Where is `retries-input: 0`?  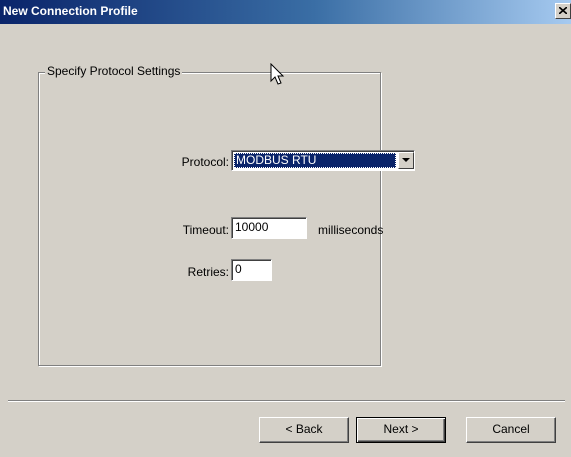
retries-input: 0 is located at coordinates (251, 270).